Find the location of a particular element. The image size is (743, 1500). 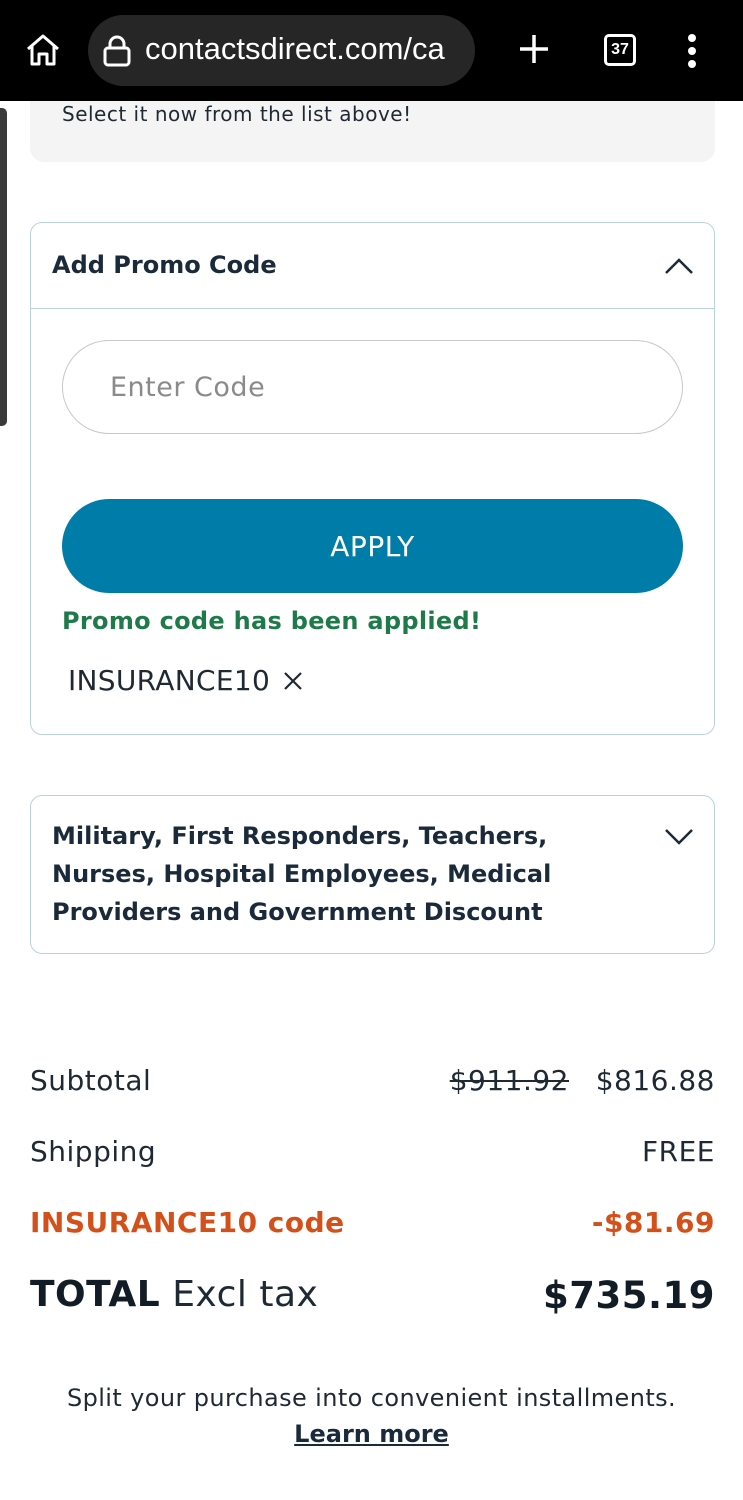

total-label-suffix: Excl tax is located at coordinates (245, 1294).